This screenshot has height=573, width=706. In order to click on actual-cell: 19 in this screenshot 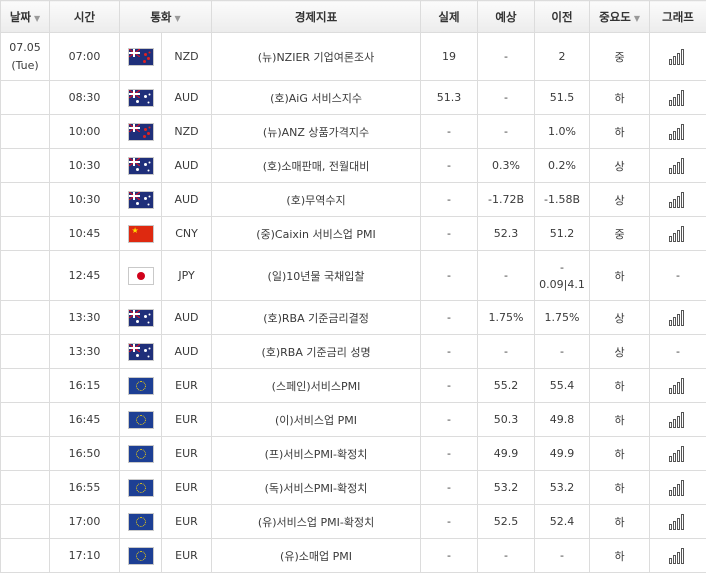, I will do `click(449, 57)`.